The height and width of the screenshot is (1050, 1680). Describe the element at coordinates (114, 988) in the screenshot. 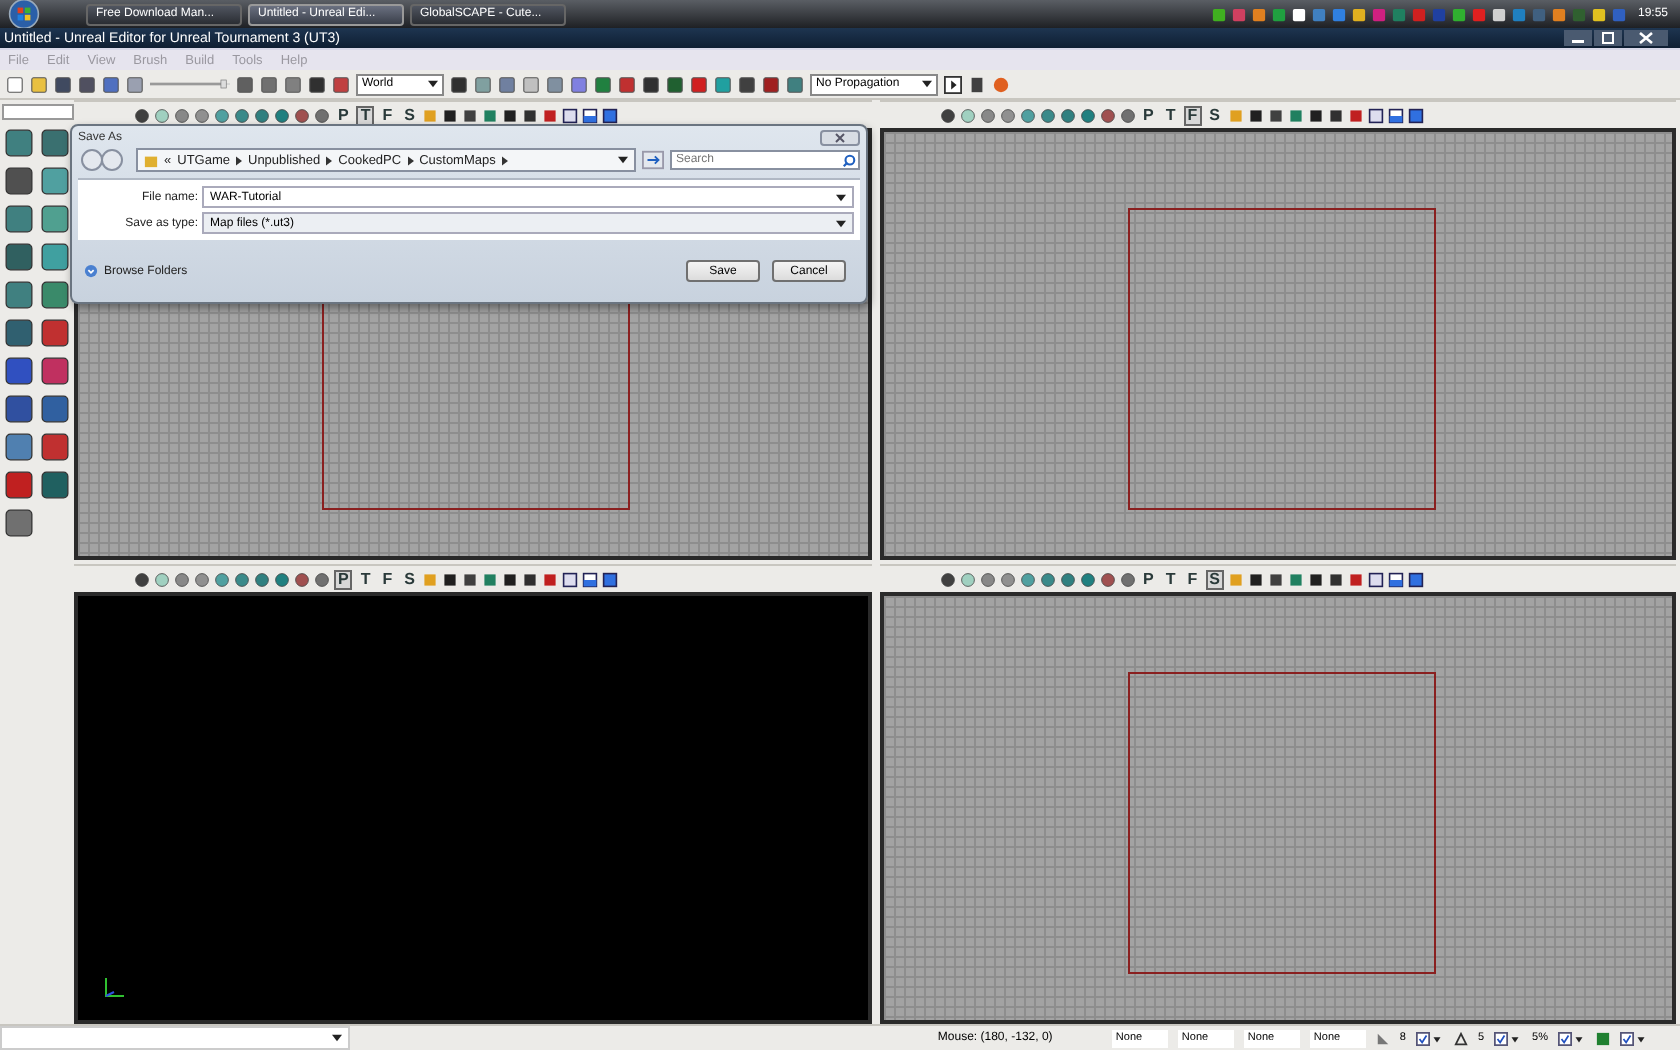

I see `axis-icon` at that location.